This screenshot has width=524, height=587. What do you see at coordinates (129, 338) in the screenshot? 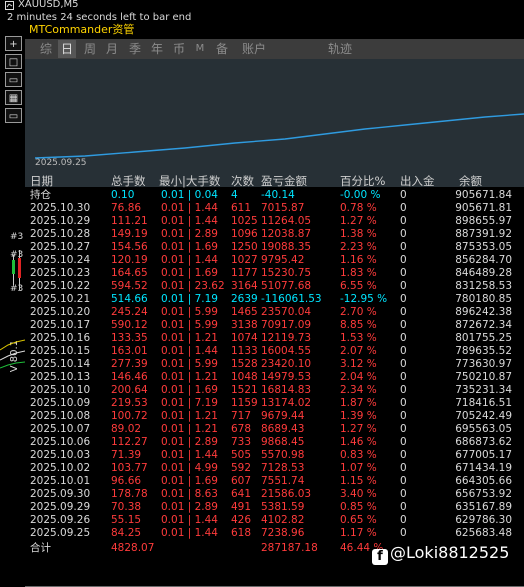
I see `row-total-lots: 133.35` at bounding box center [129, 338].